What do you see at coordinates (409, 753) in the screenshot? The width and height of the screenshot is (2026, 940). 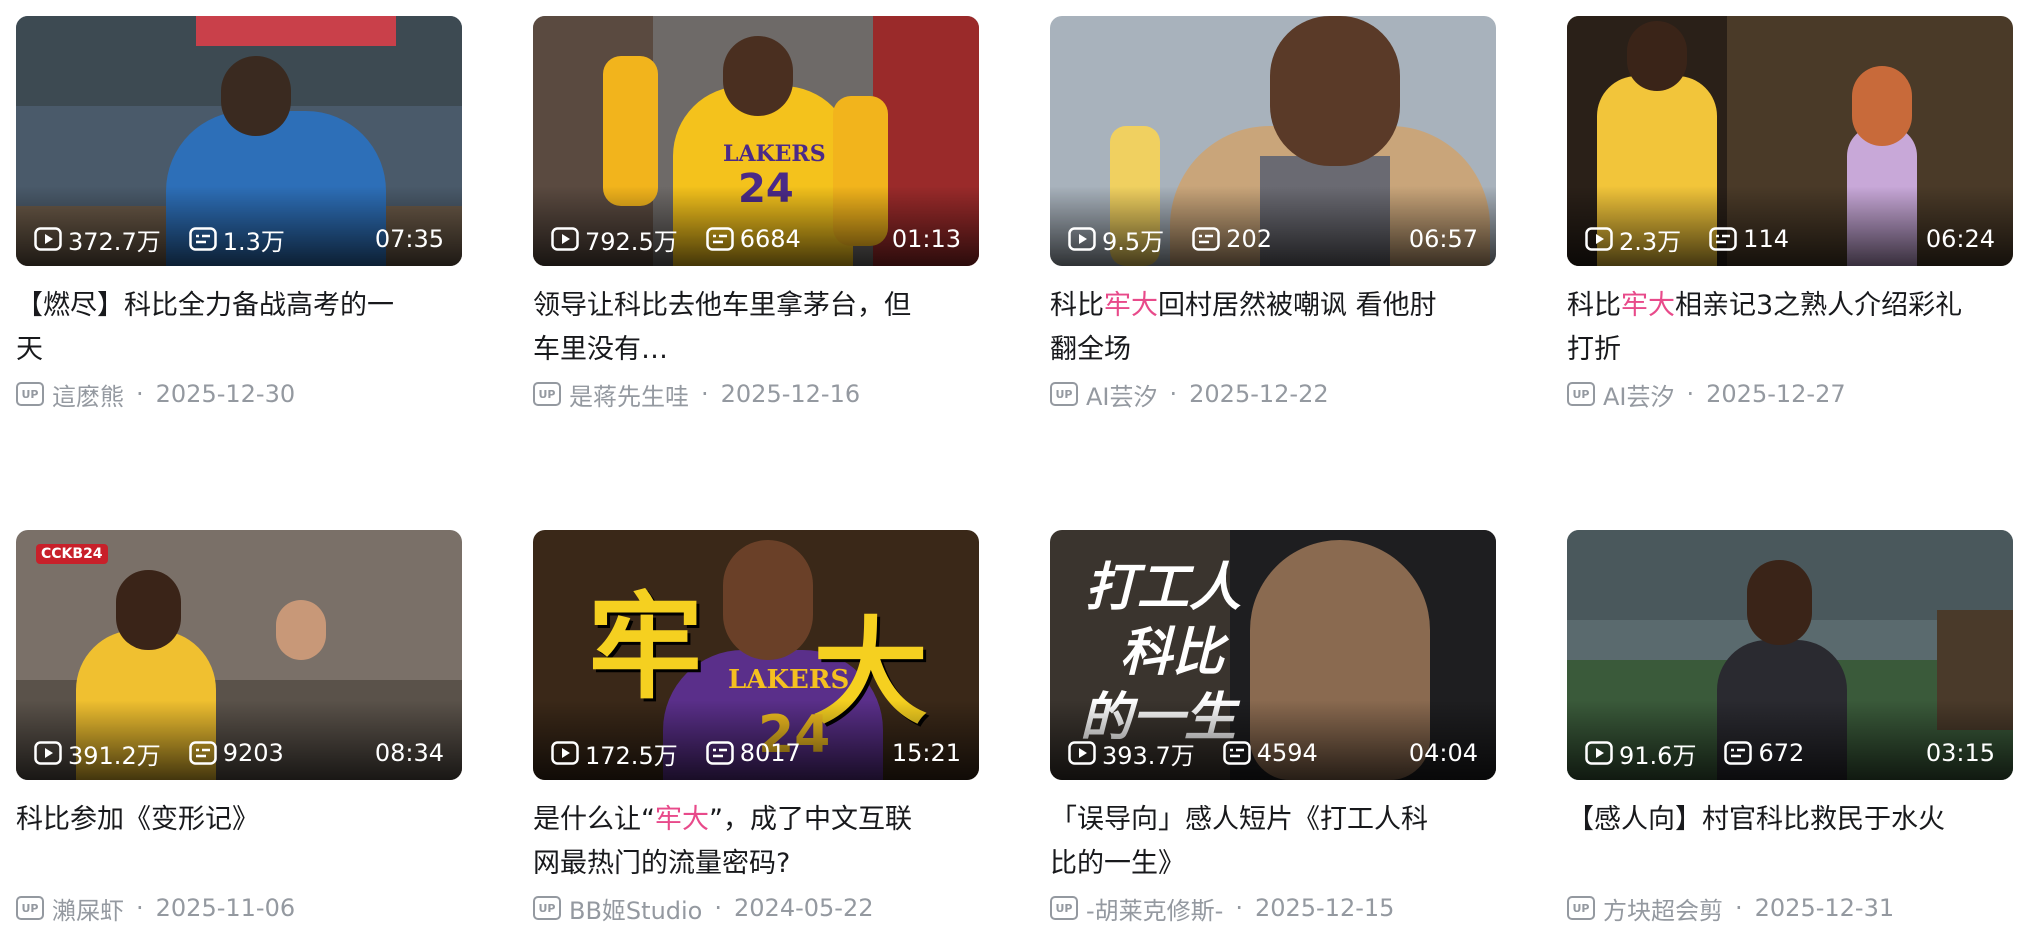 I see `video-duration: 08:34` at bounding box center [409, 753].